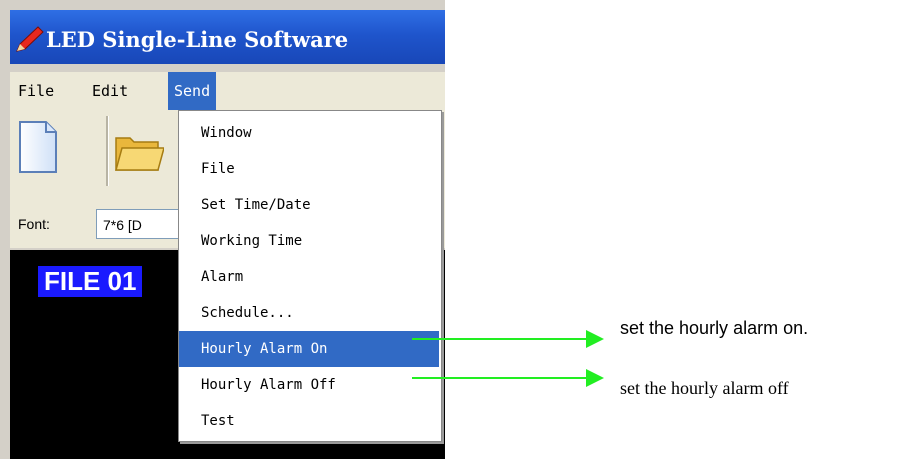  I want to click on menu-item-test: Test, so click(309, 421).